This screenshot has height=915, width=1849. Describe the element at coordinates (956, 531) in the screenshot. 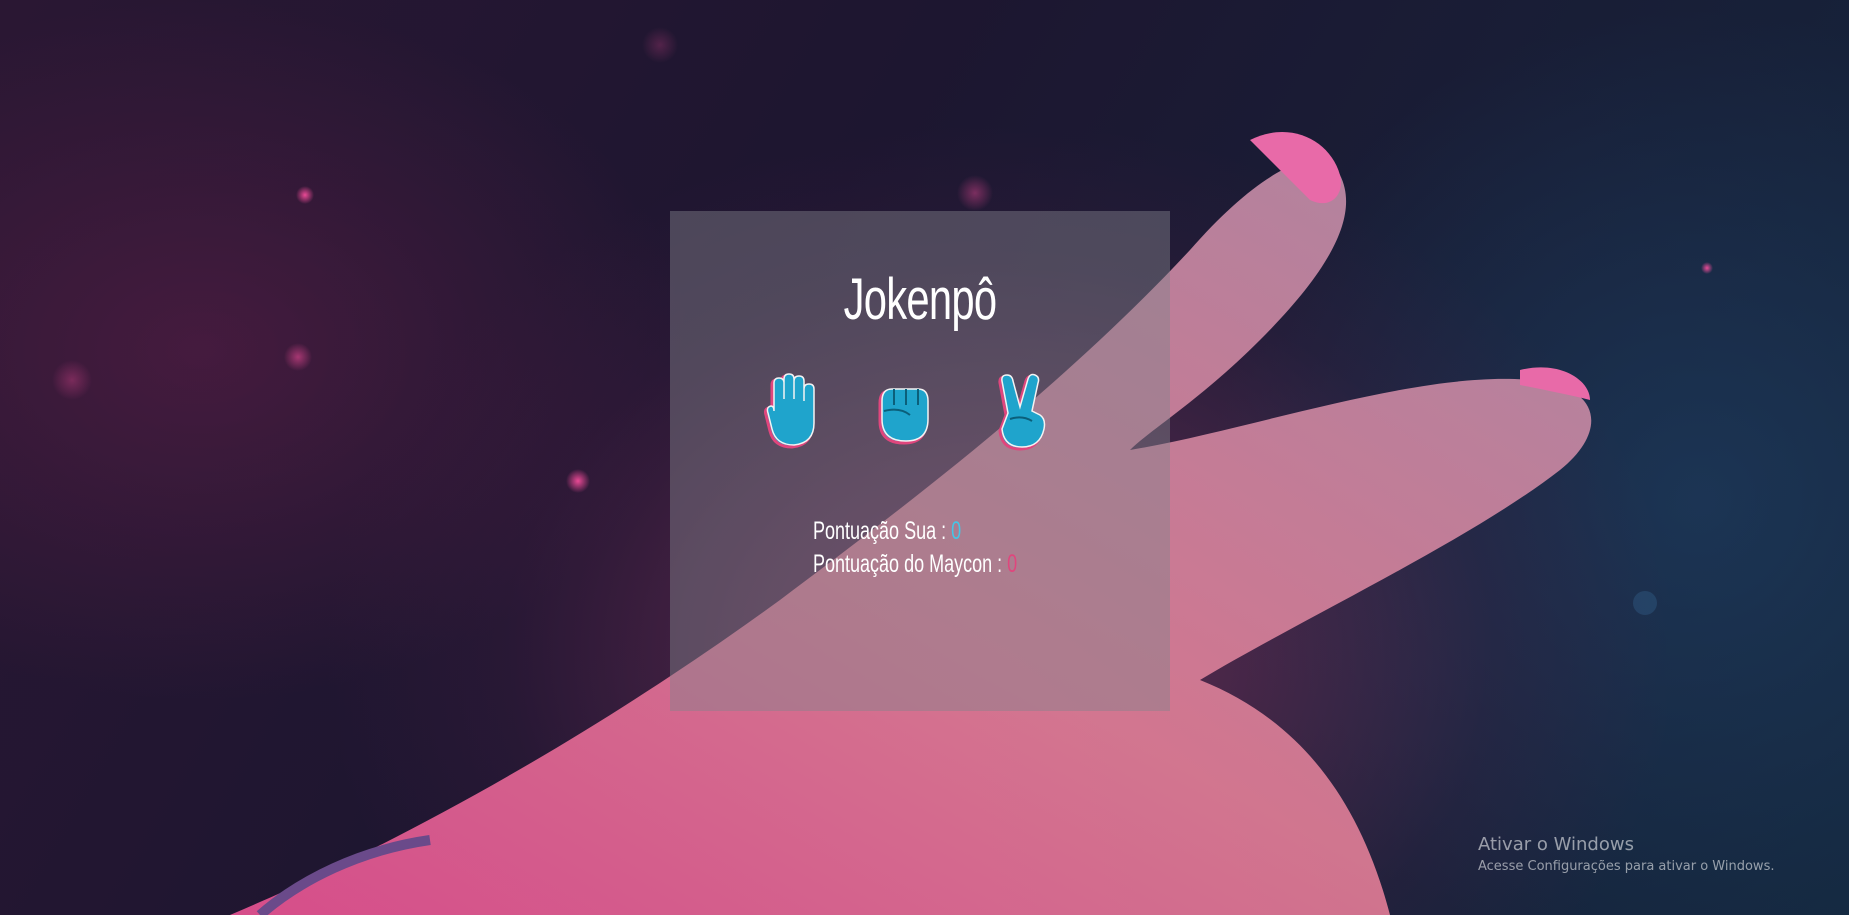

I see `player-score-value: 0` at that location.